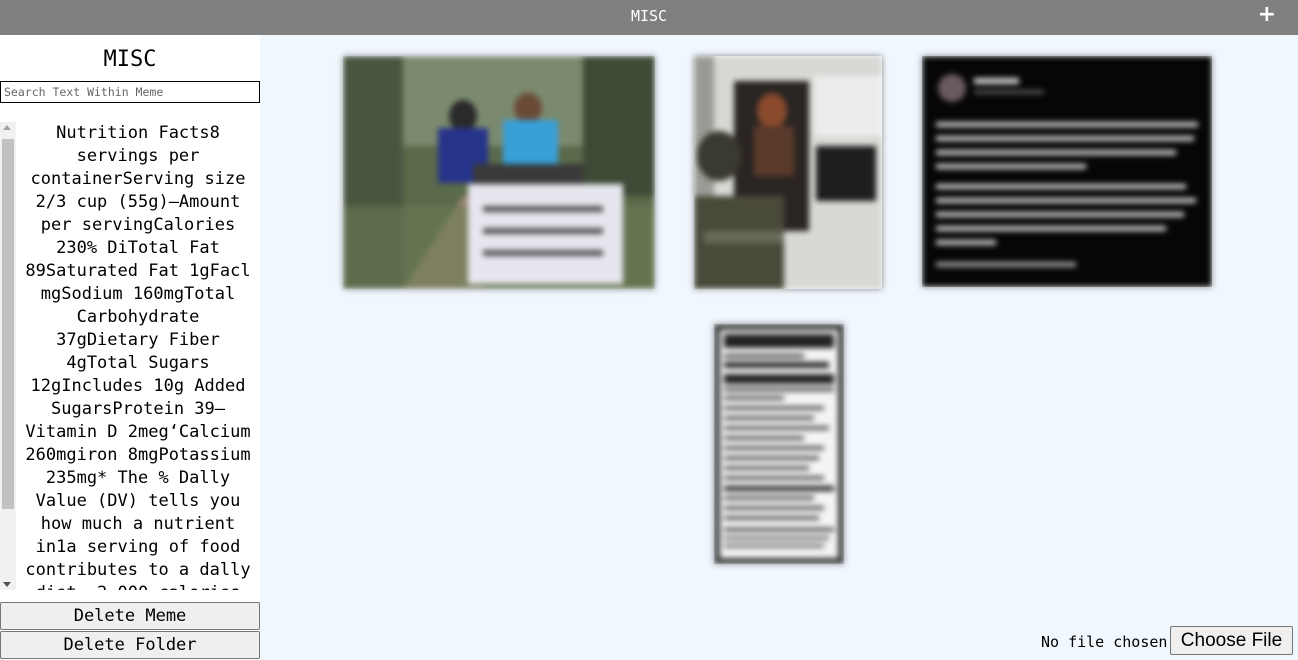  What do you see at coordinates (499, 172) in the screenshot?
I see `meme-thumbnail-kids-cart` at bounding box center [499, 172].